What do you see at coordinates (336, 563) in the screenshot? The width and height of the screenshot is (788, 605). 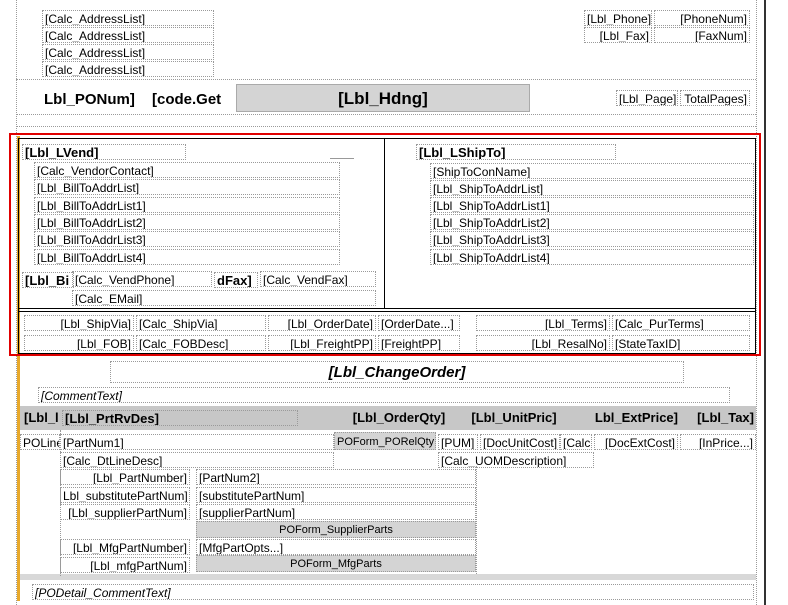 I see `mfgparts-subreport: POForm_MfgParts` at bounding box center [336, 563].